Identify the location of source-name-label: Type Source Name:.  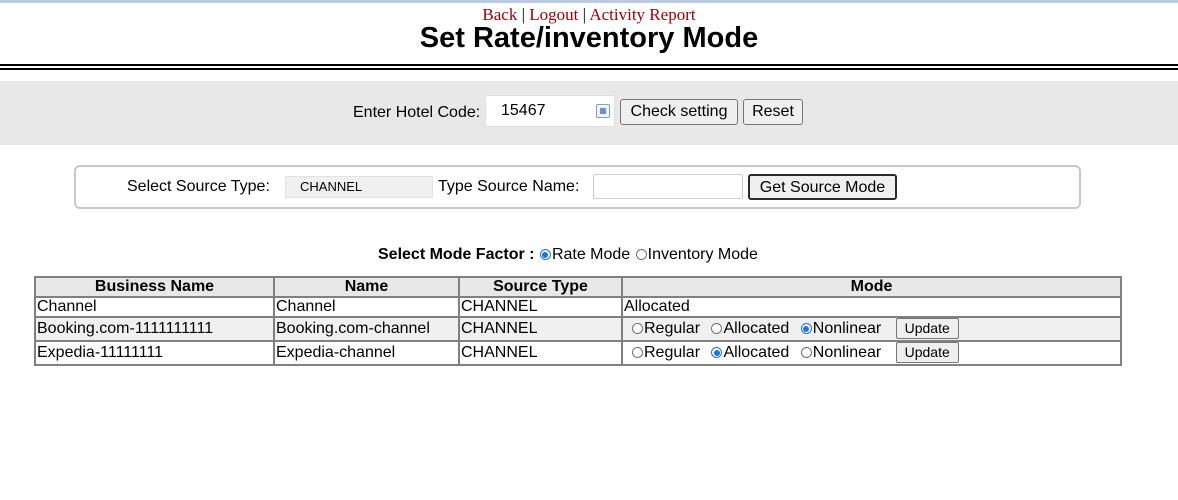
(509, 186).